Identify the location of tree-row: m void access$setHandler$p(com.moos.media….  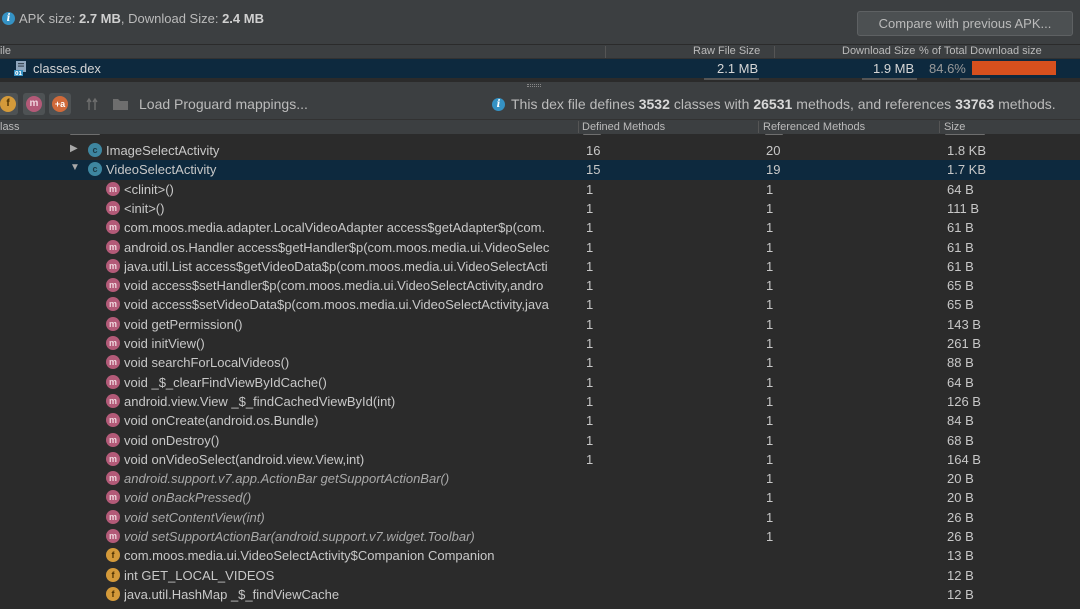
(540, 285).